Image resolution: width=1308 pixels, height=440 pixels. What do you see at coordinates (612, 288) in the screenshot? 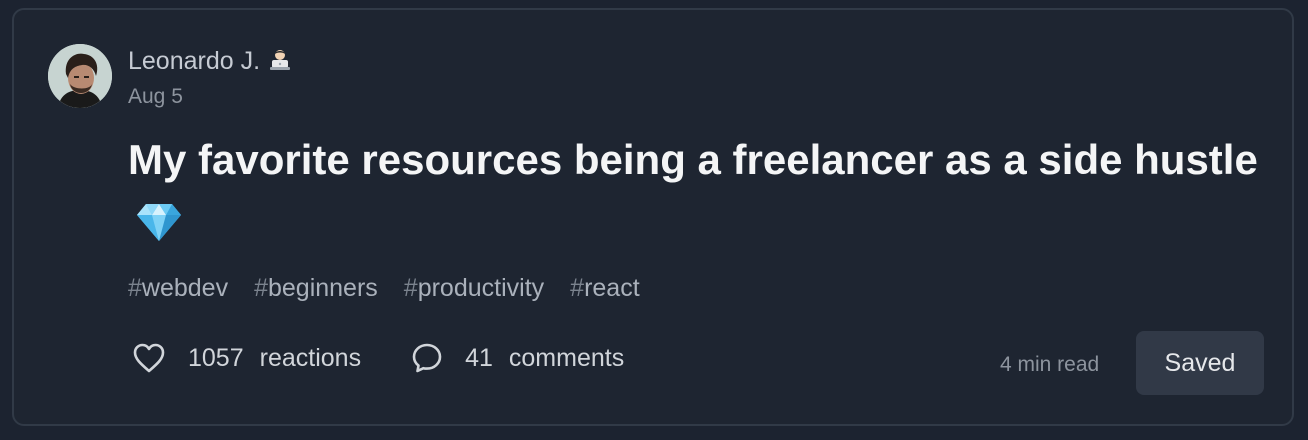
I see `tag-label: react` at bounding box center [612, 288].